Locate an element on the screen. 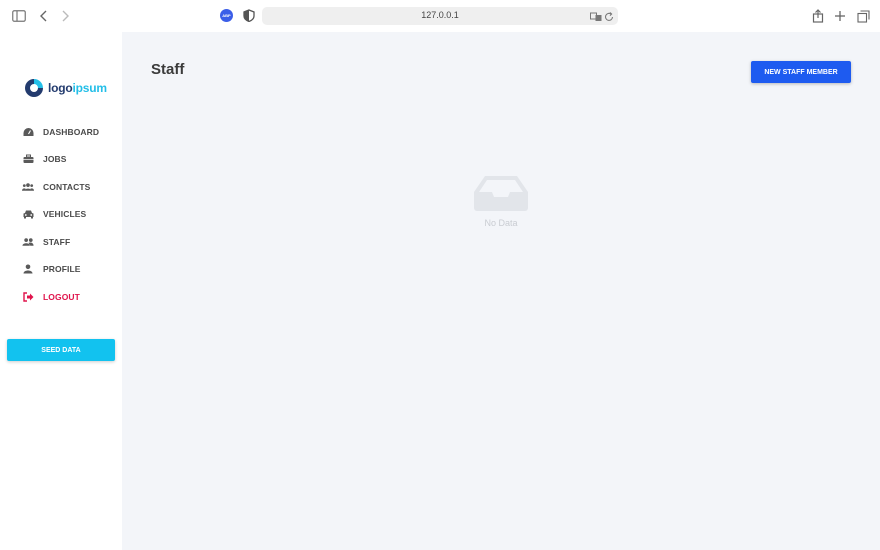  sidebar-item-label: PROFILE is located at coordinates (62, 269).